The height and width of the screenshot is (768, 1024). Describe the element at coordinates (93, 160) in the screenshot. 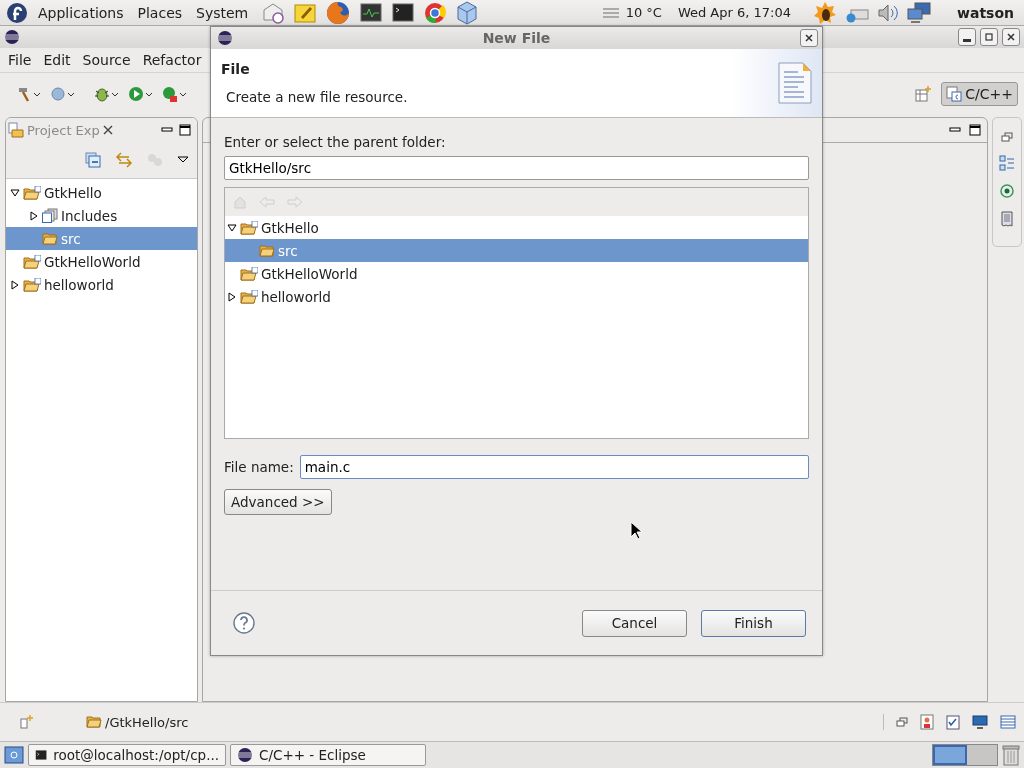

I see `collapse-all-icon` at that location.